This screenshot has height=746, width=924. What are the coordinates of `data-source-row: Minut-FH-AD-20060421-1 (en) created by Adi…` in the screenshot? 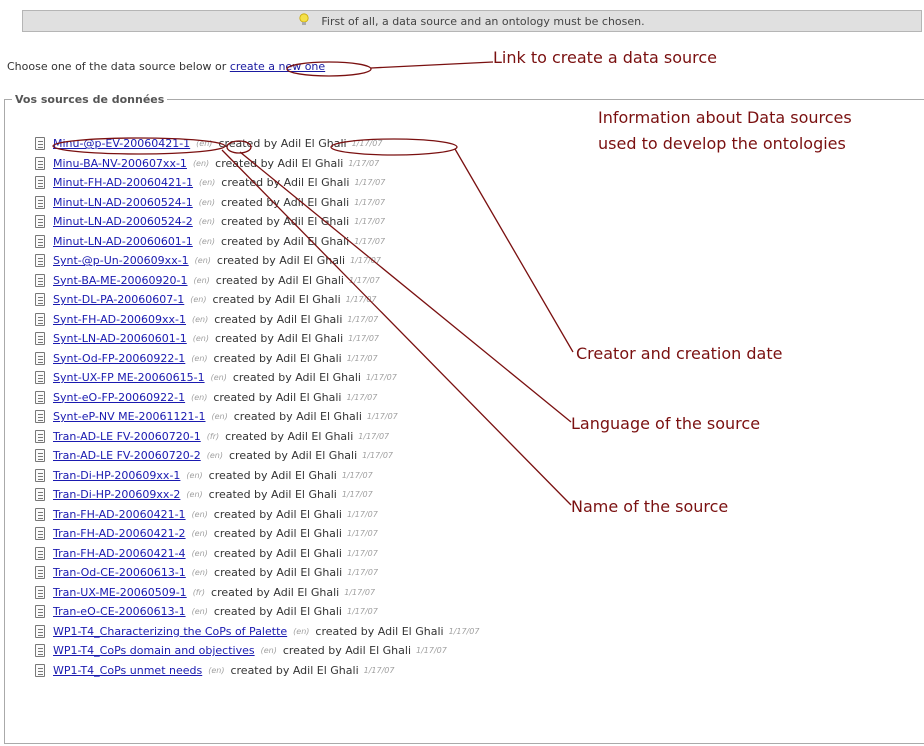 It's located at (257, 183).